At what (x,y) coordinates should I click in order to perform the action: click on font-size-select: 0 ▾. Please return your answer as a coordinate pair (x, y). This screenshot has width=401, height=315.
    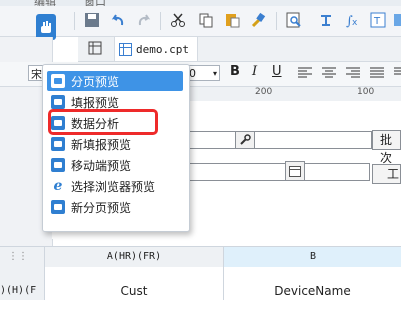
    Looking at the image, I should click on (203, 73).